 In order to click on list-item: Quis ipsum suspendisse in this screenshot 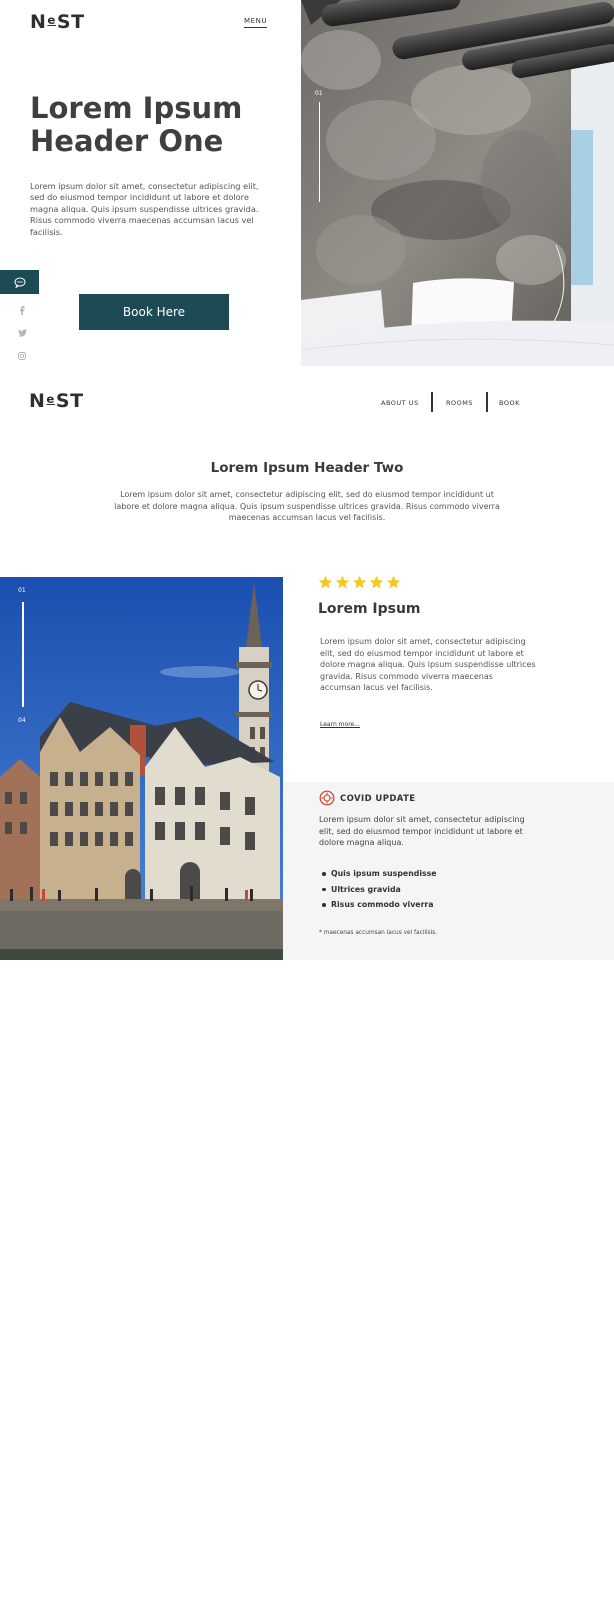, I will do `click(431, 876)`.